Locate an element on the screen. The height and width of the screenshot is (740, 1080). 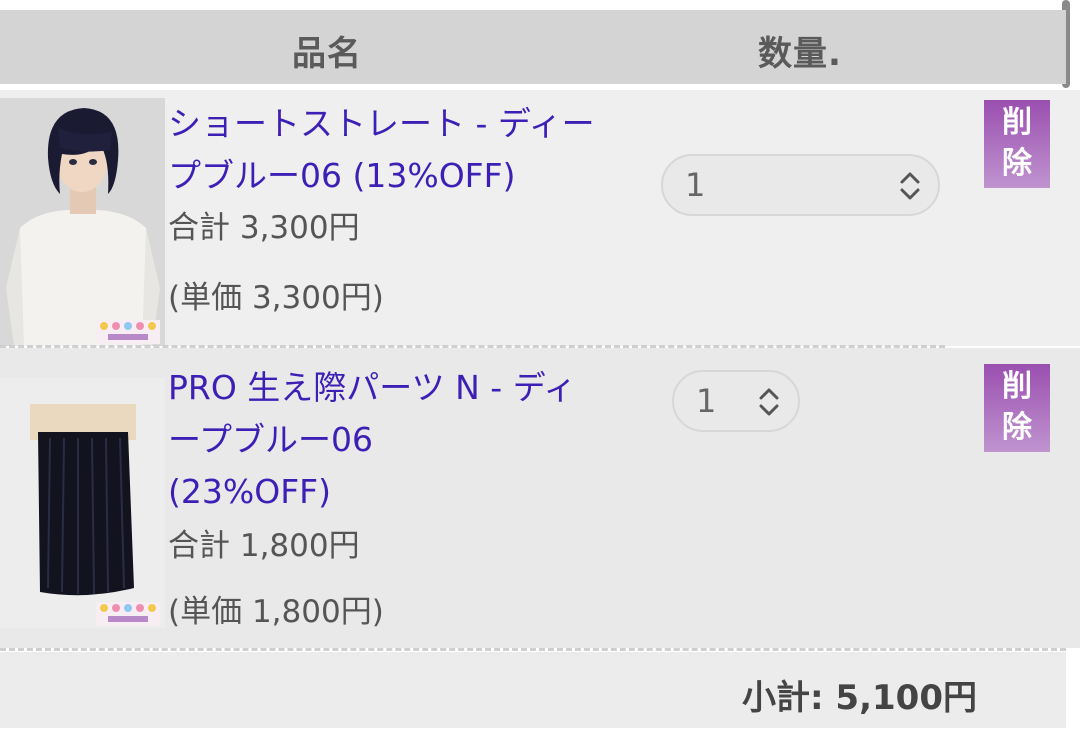
product-title-line: ショートストレート - ディー is located at coordinates (381, 123).